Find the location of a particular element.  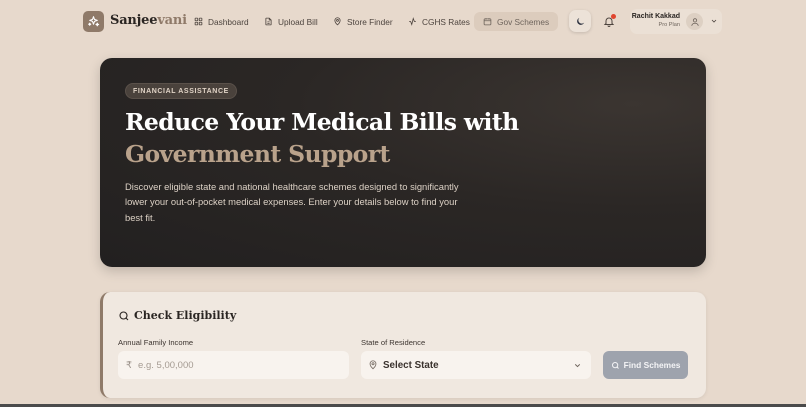

nav-store-finder: Store Finder is located at coordinates (363, 21).